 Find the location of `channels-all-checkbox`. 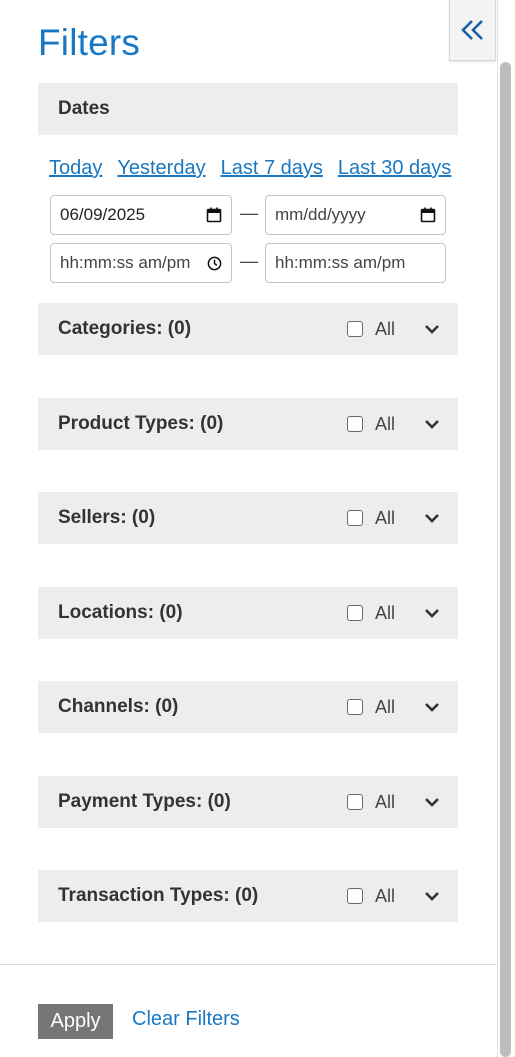

channels-all-checkbox is located at coordinates (355, 707).